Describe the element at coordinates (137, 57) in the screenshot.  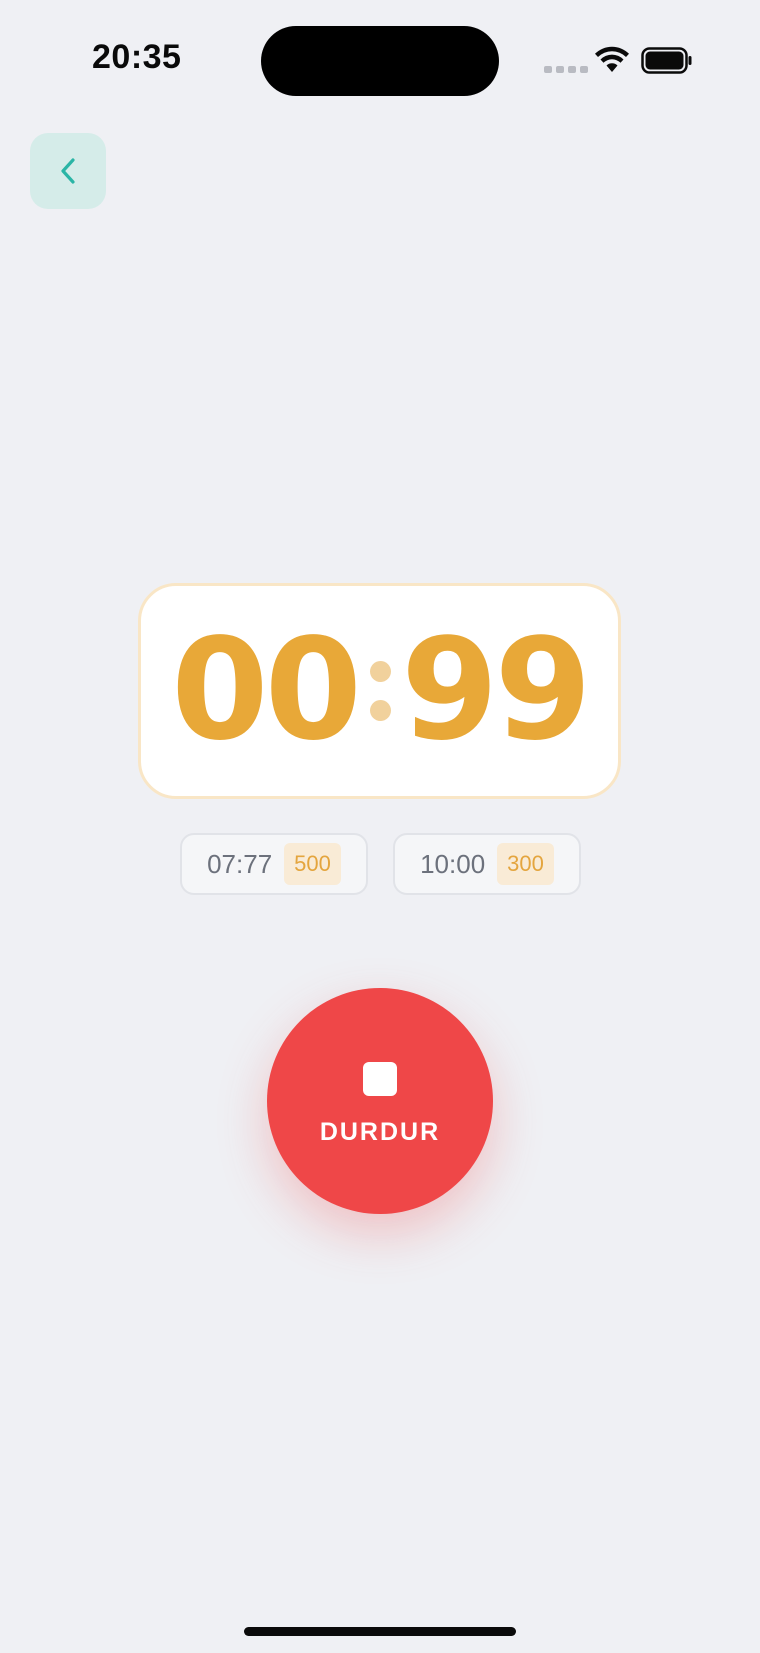
I see `status-time: 20:35` at that location.